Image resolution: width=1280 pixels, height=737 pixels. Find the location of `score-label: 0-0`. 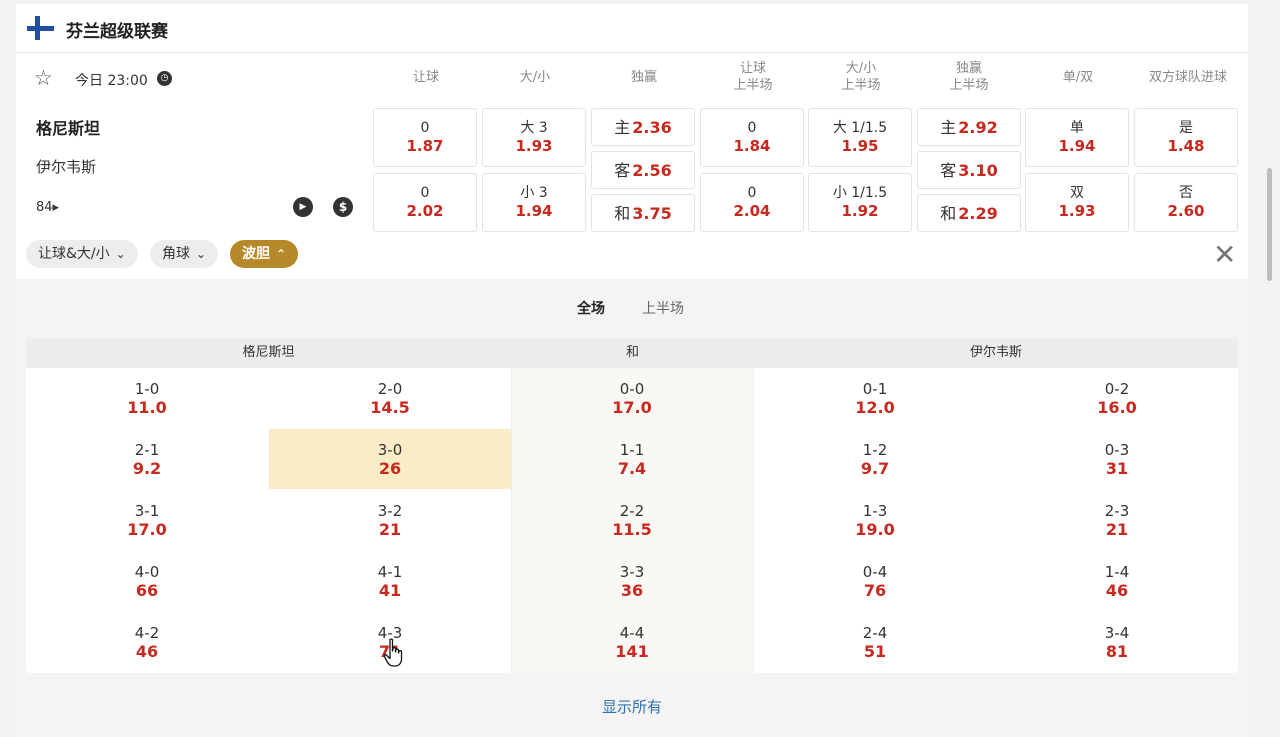

score-label: 0-0 is located at coordinates (632, 389).